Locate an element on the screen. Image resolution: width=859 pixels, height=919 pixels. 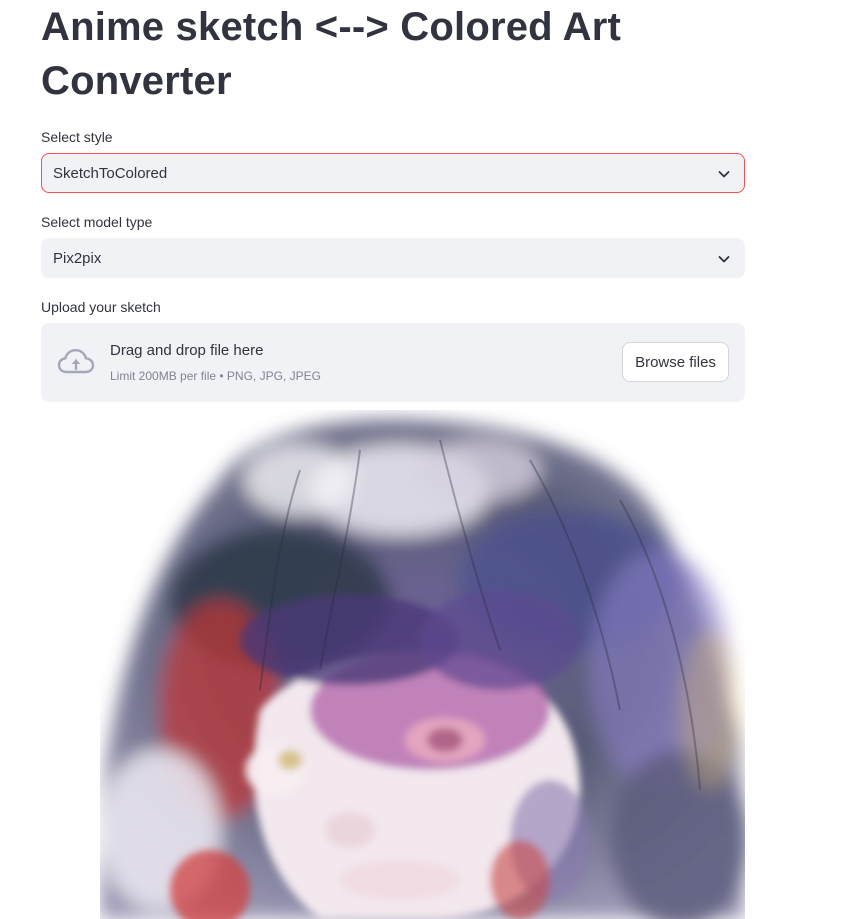
model-select-label: Select model type is located at coordinates (97, 222).